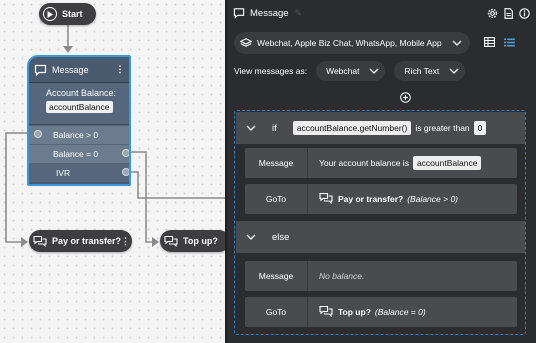 The image size is (536, 343). What do you see at coordinates (422, 71) in the screenshot?
I see `view-format-value: Rich Text` at bounding box center [422, 71].